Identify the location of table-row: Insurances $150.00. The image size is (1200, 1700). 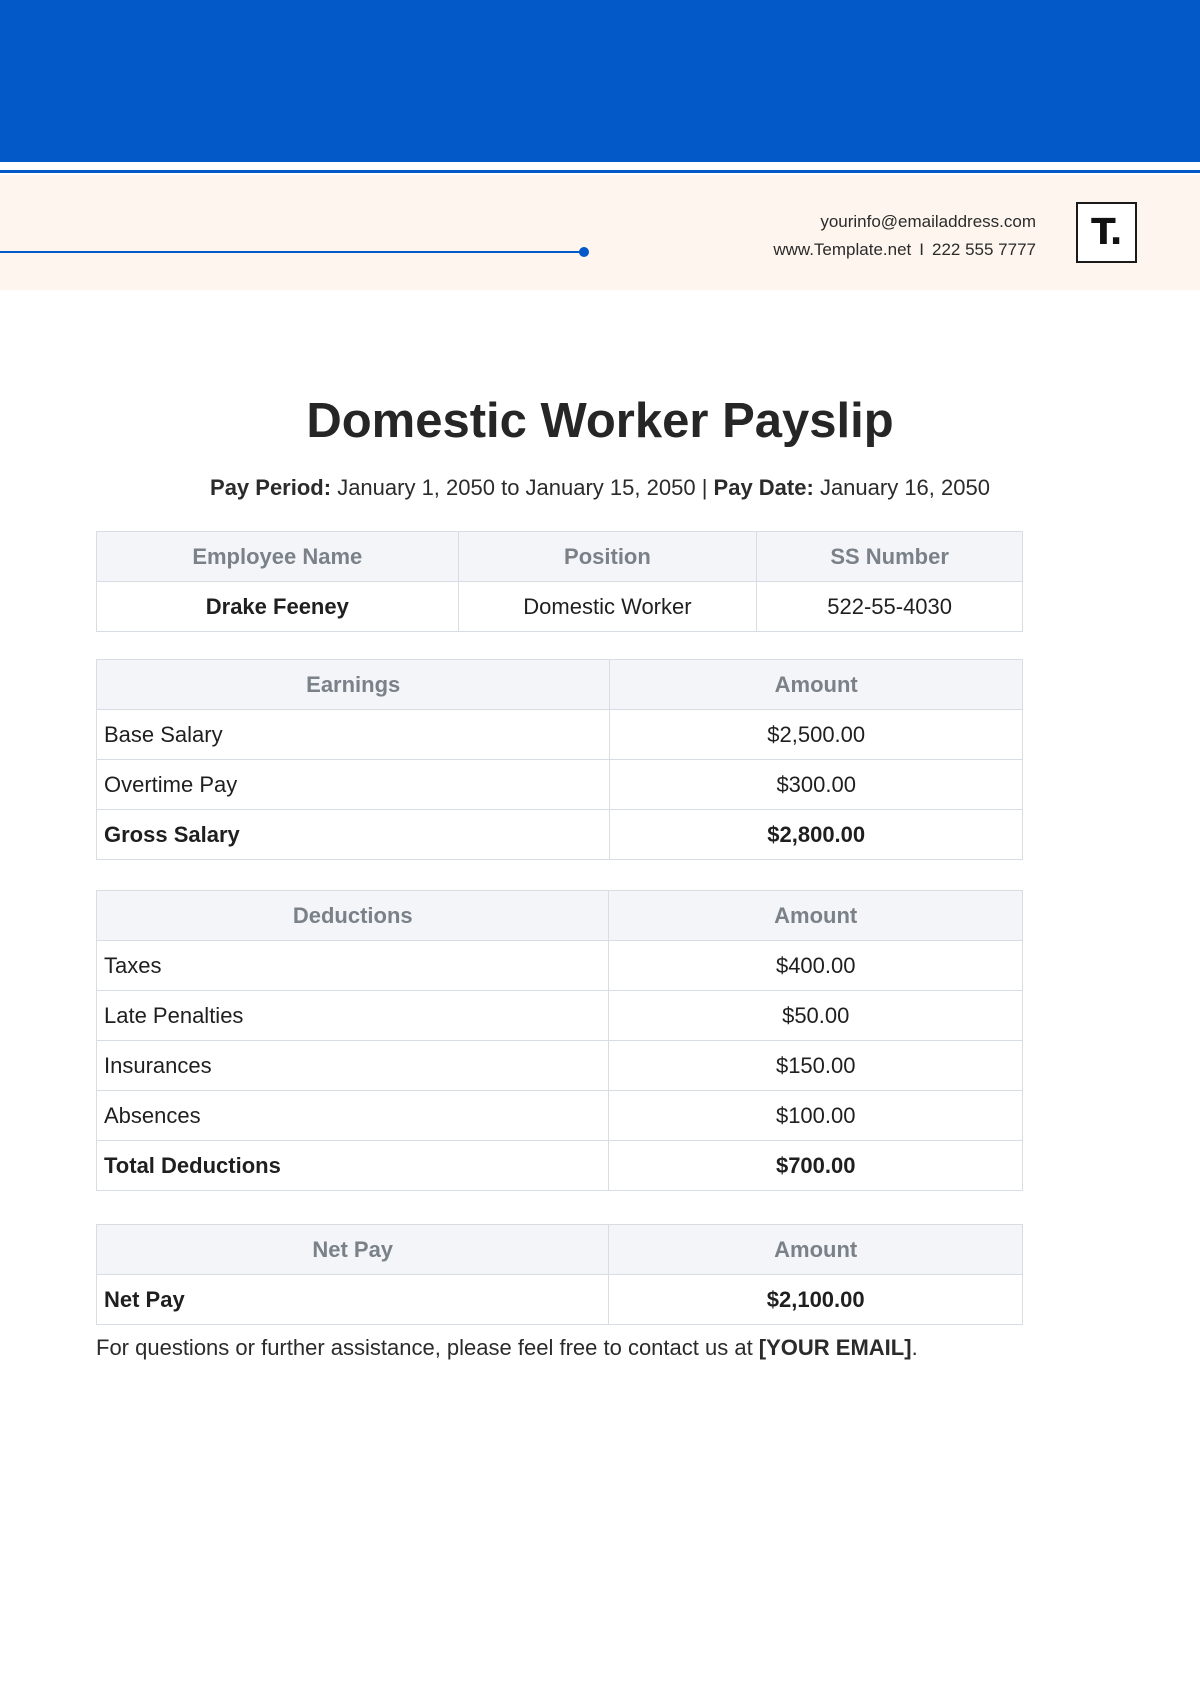
(559, 1065).